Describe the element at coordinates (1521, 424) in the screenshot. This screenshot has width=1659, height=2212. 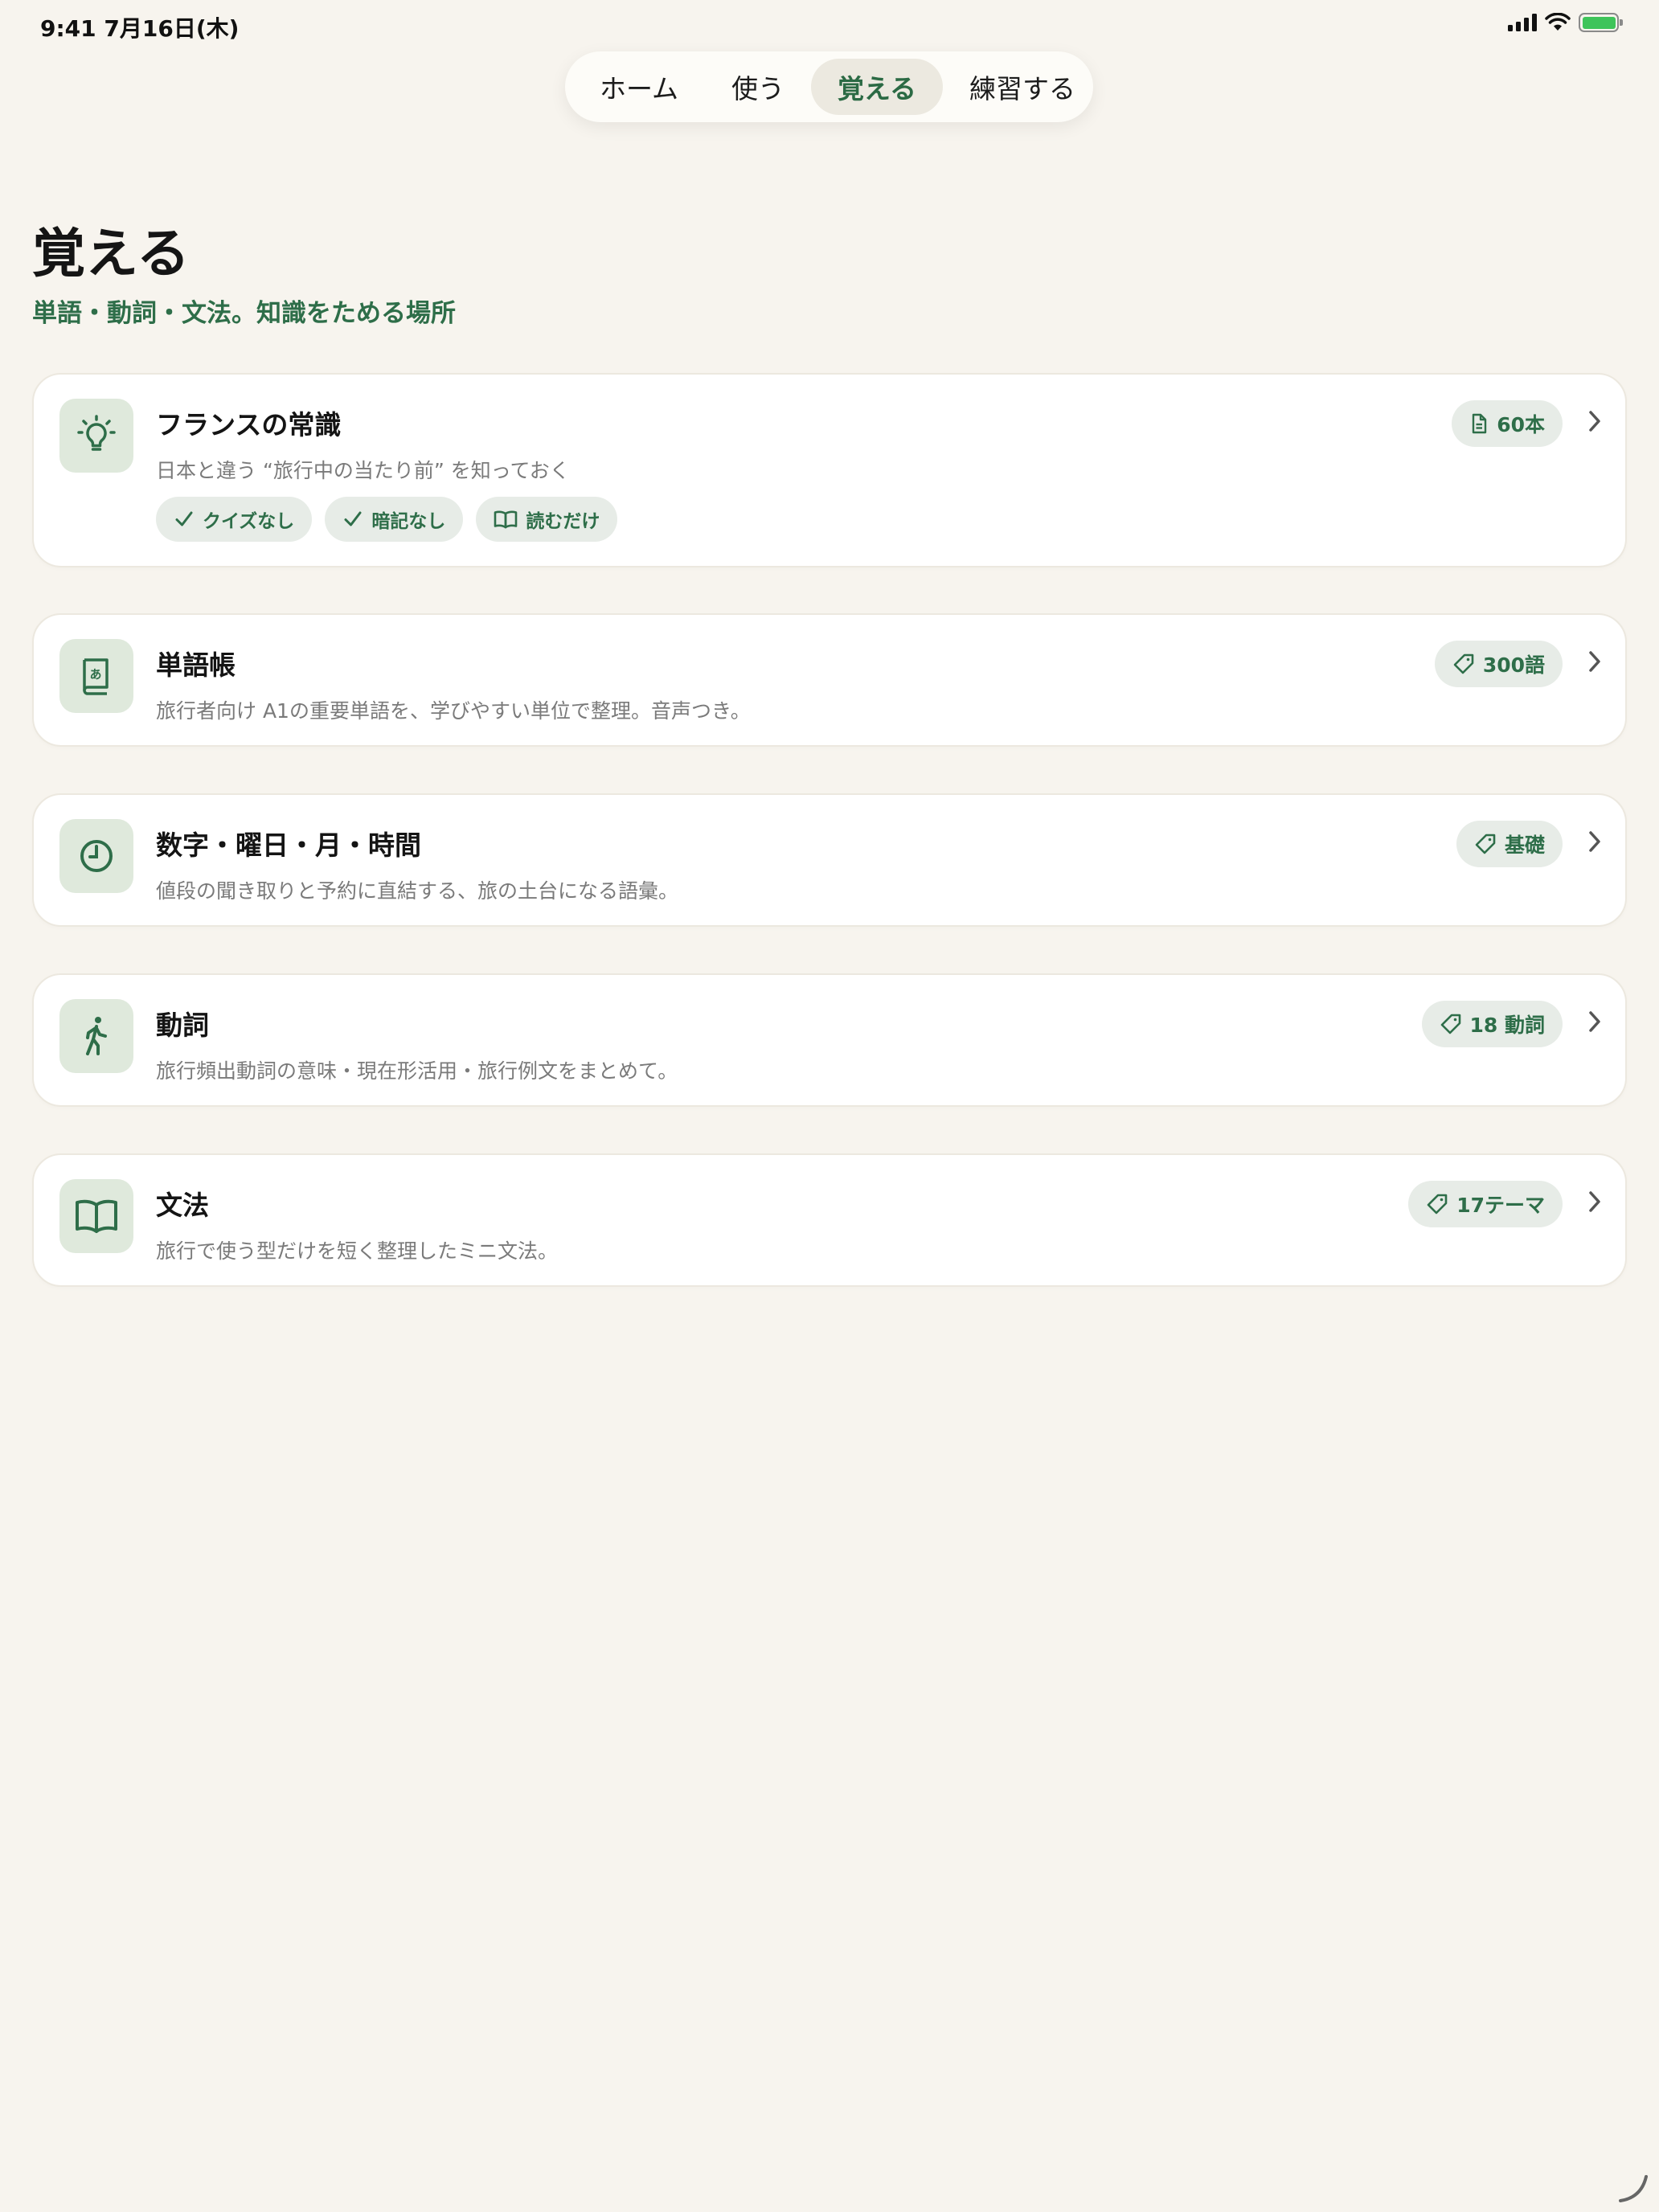
I see `badge-label: 60本` at that location.